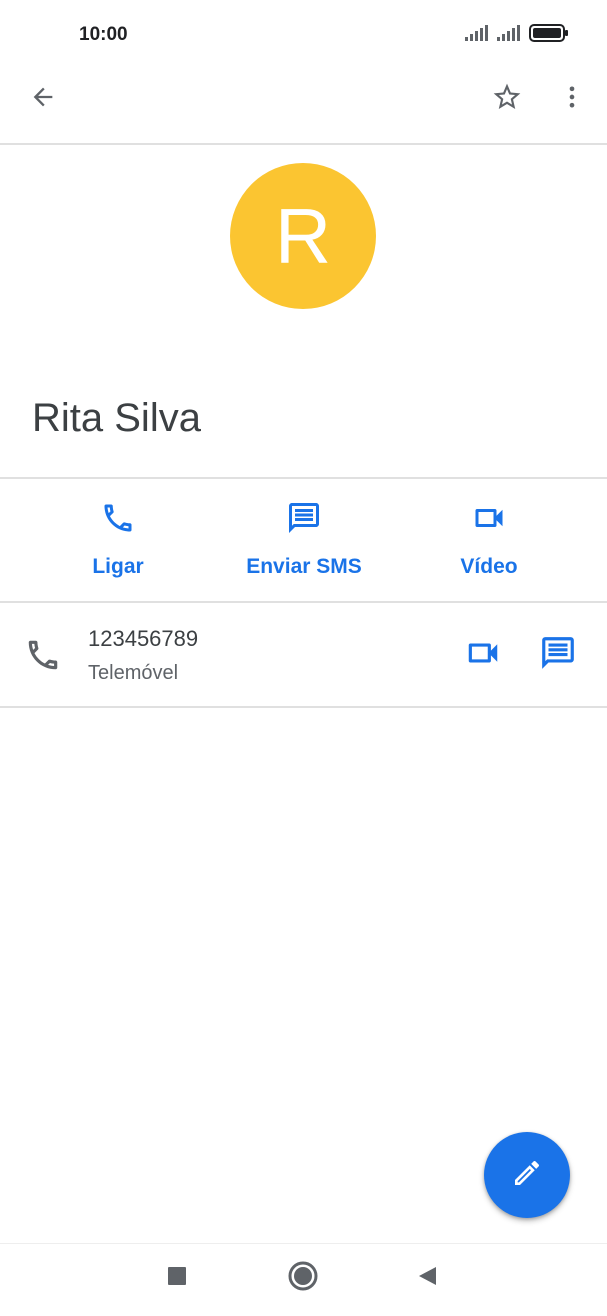 This screenshot has height=1316, width=607. I want to click on more-vert-icon, so click(572, 99).